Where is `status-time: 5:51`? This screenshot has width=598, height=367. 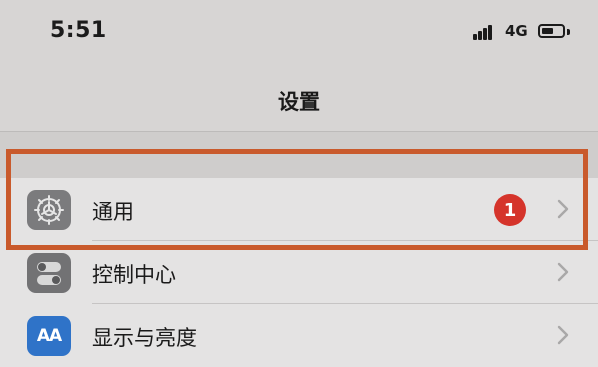
status-time: 5:51 is located at coordinates (78, 30).